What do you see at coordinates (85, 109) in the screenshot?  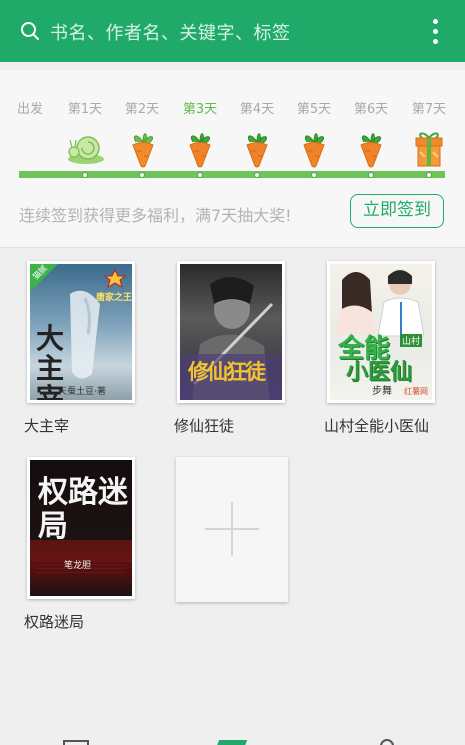 I see `day-label: 第1天` at bounding box center [85, 109].